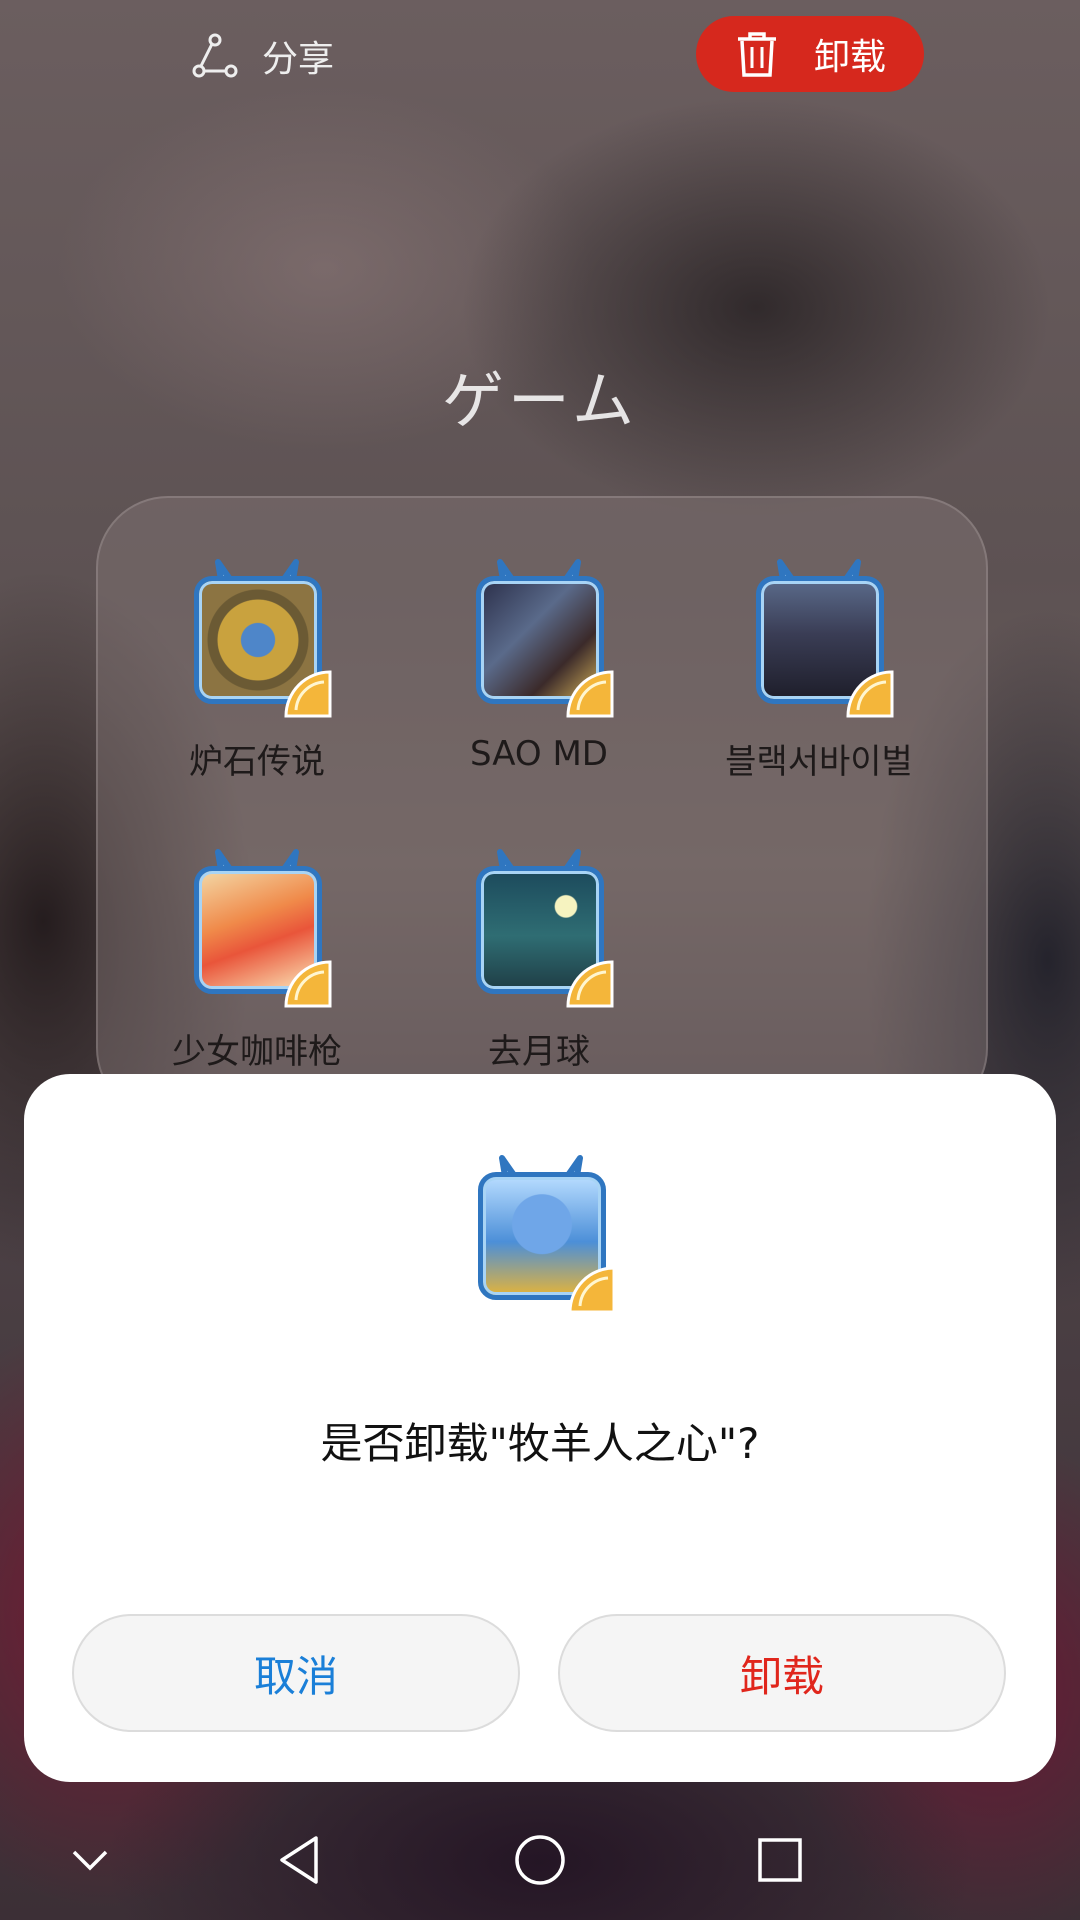 The image size is (1080, 1920). Describe the element at coordinates (257, 959) in the screenshot. I see `app-girl-cafe-gun: 少女咖啡枪` at that location.